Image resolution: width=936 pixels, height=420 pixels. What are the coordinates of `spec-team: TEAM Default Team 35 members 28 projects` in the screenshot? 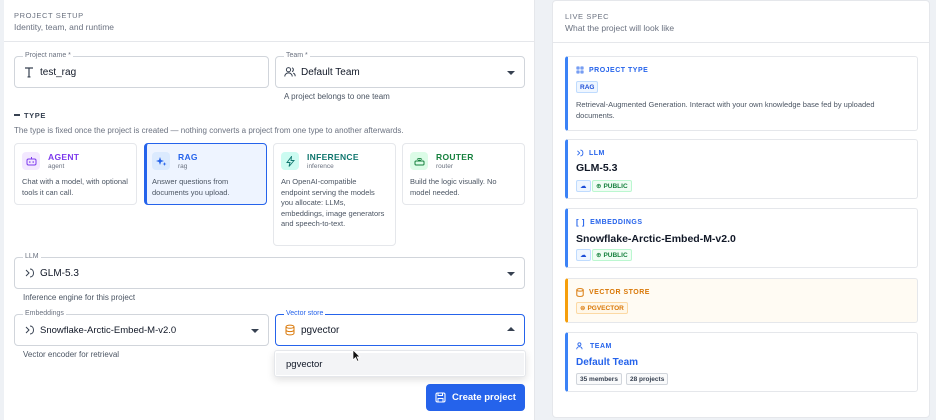 It's located at (741, 362).